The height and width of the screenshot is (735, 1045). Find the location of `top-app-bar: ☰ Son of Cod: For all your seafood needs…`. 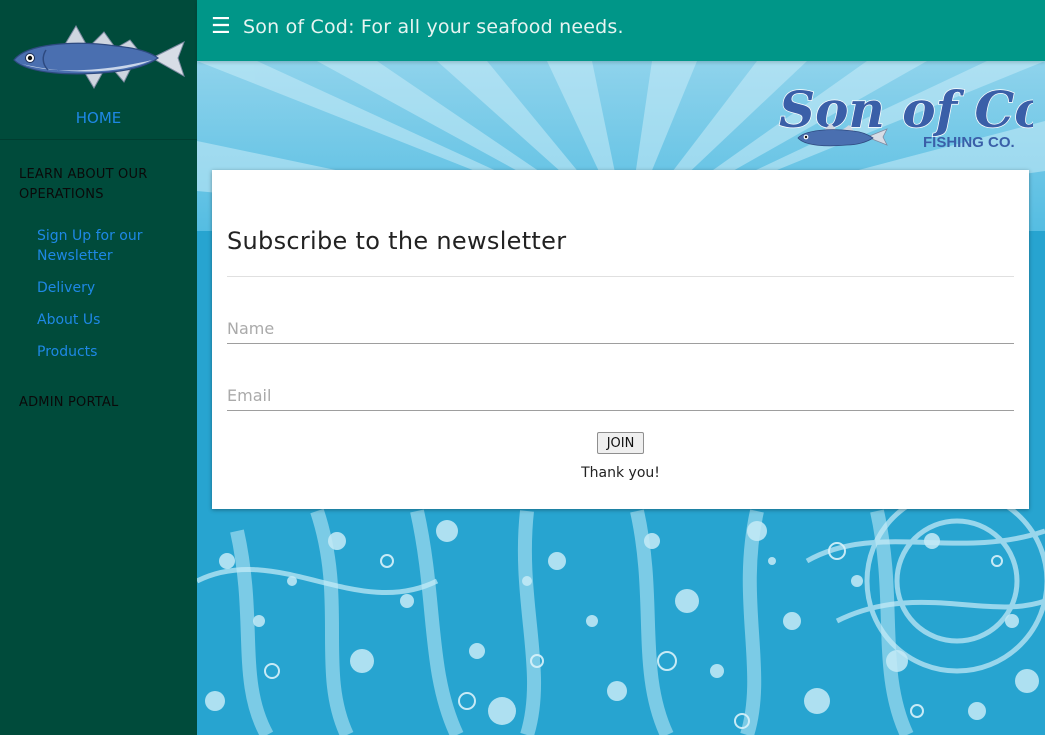

top-app-bar: ☰ Son of Cod: For all your seafood needs… is located at coordinates (621, 30).